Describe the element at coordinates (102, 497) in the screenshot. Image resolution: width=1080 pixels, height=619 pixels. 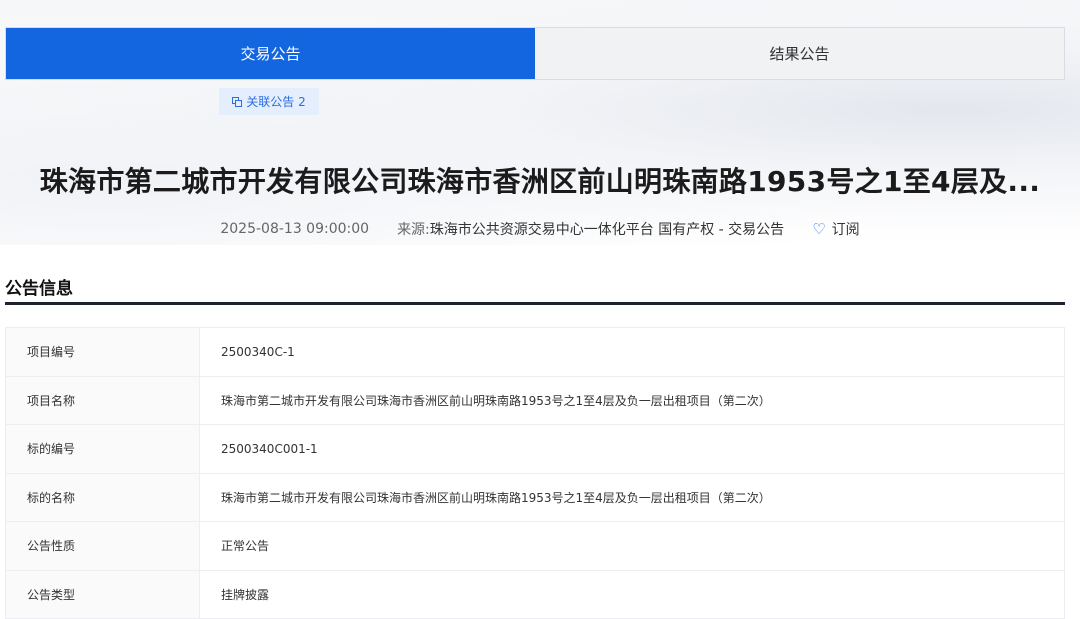
I see `row-label: 标的名称` at that location.